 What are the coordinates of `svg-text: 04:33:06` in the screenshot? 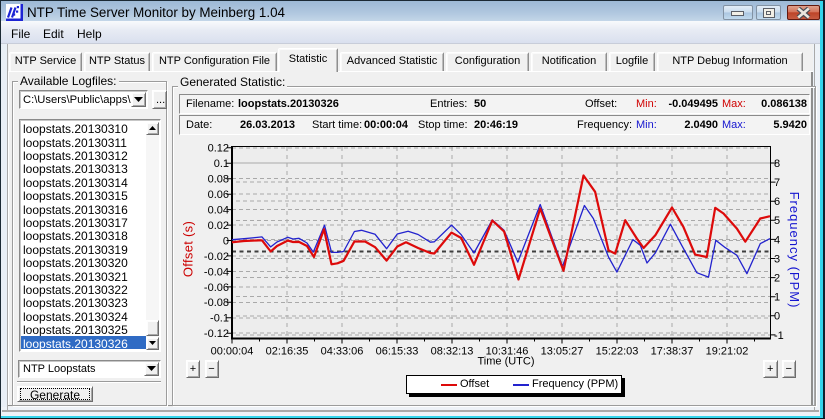 It's located at (342, 352).